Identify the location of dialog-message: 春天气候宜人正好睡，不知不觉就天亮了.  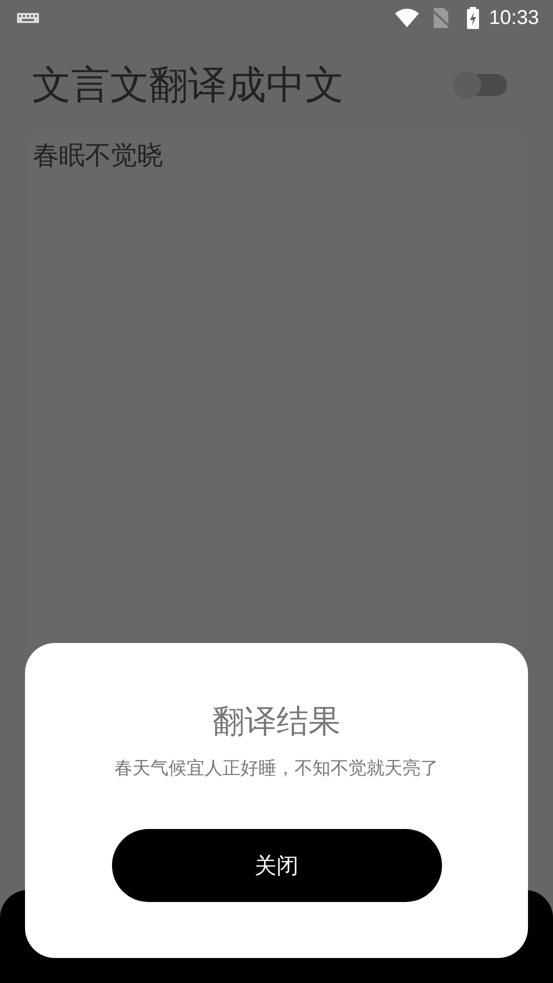
(277, 769).